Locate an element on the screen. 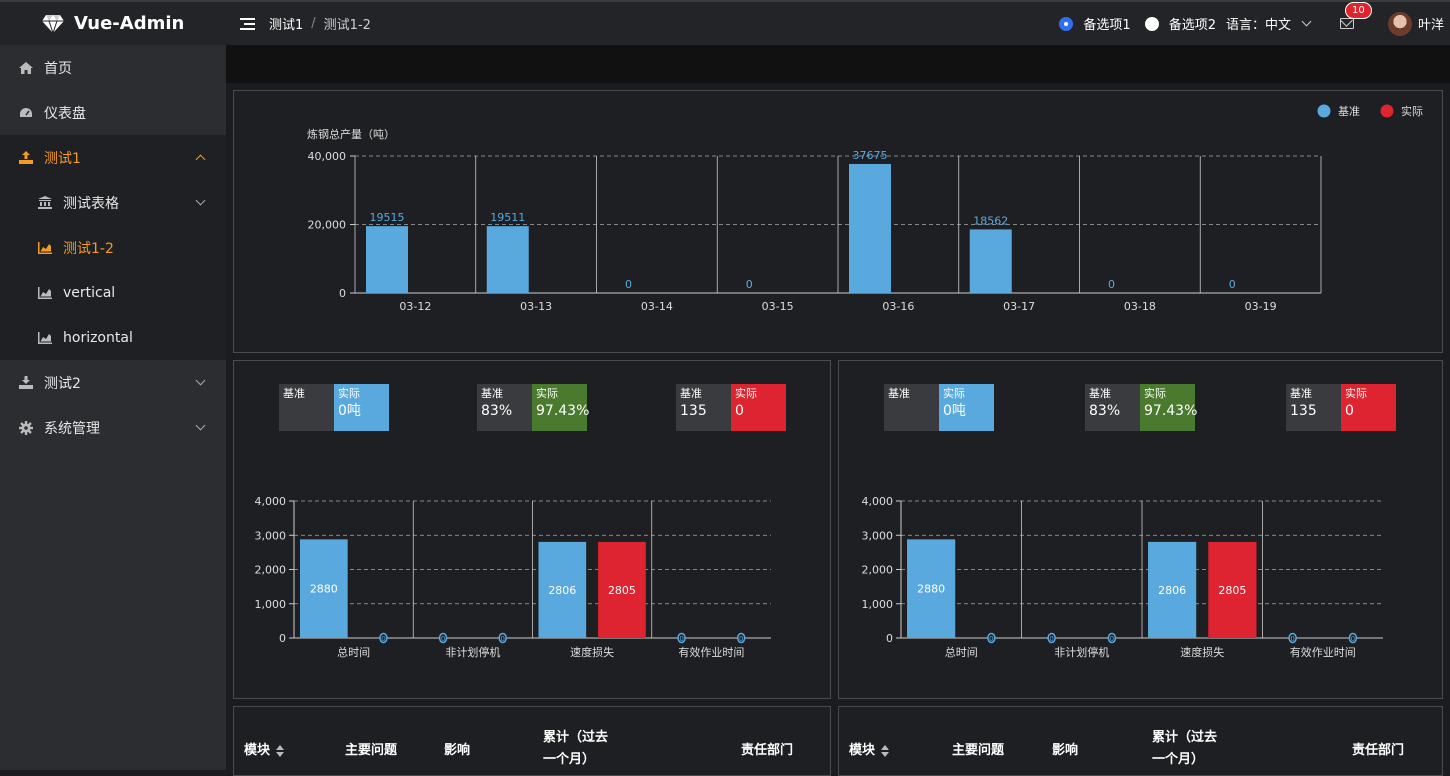 The height and width of the screenshot is (776, 1450). data-label: 18562 is located at coordinates (990, 220).